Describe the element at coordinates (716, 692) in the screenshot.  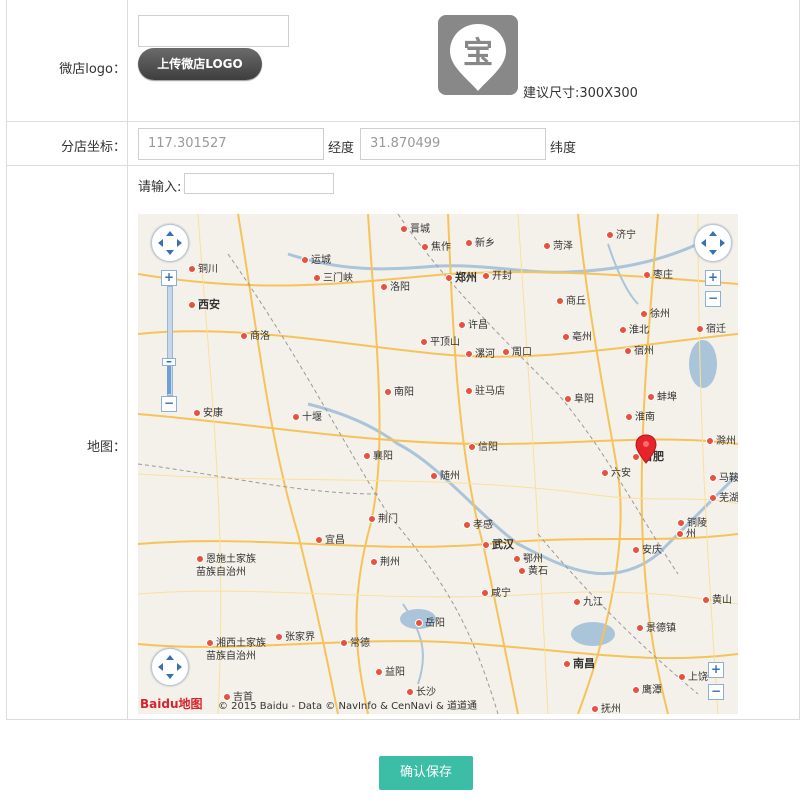
I see `zoom-out-button-bottom: −` at that location.